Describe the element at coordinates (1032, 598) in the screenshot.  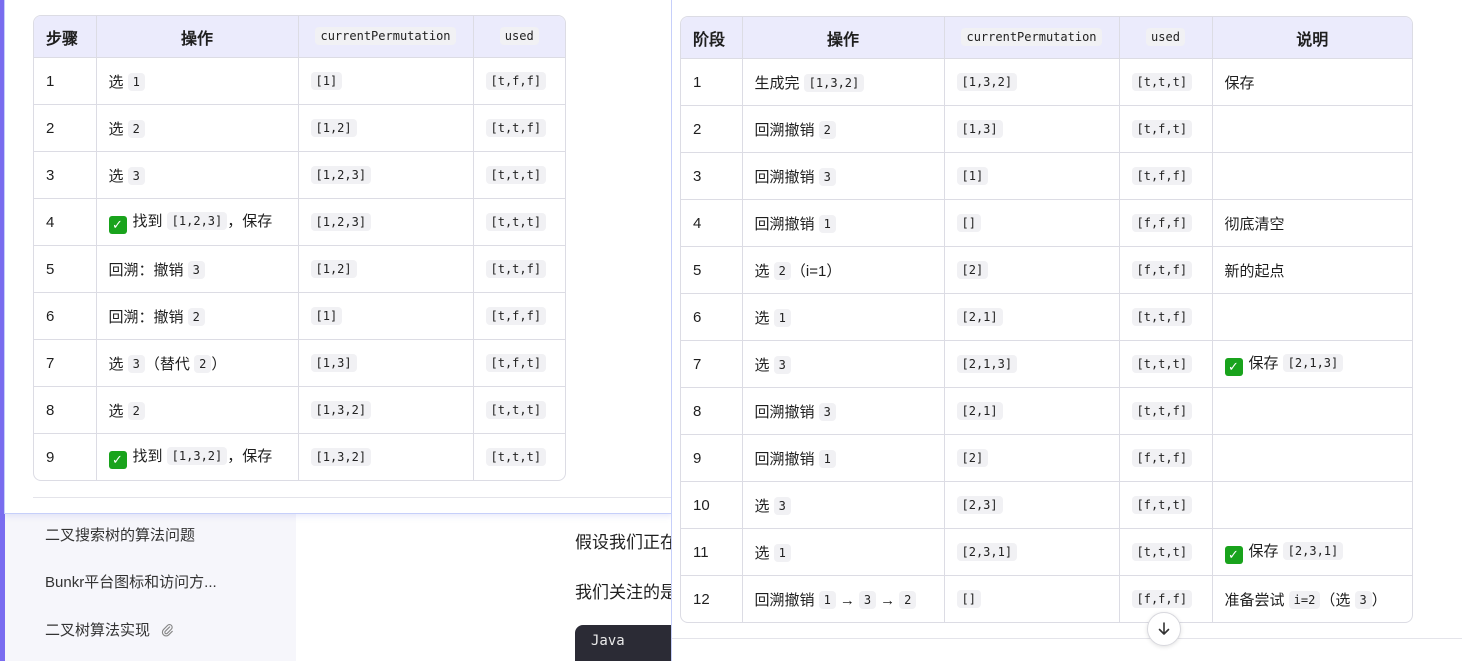
I see `cell-permutation: []` at that location.